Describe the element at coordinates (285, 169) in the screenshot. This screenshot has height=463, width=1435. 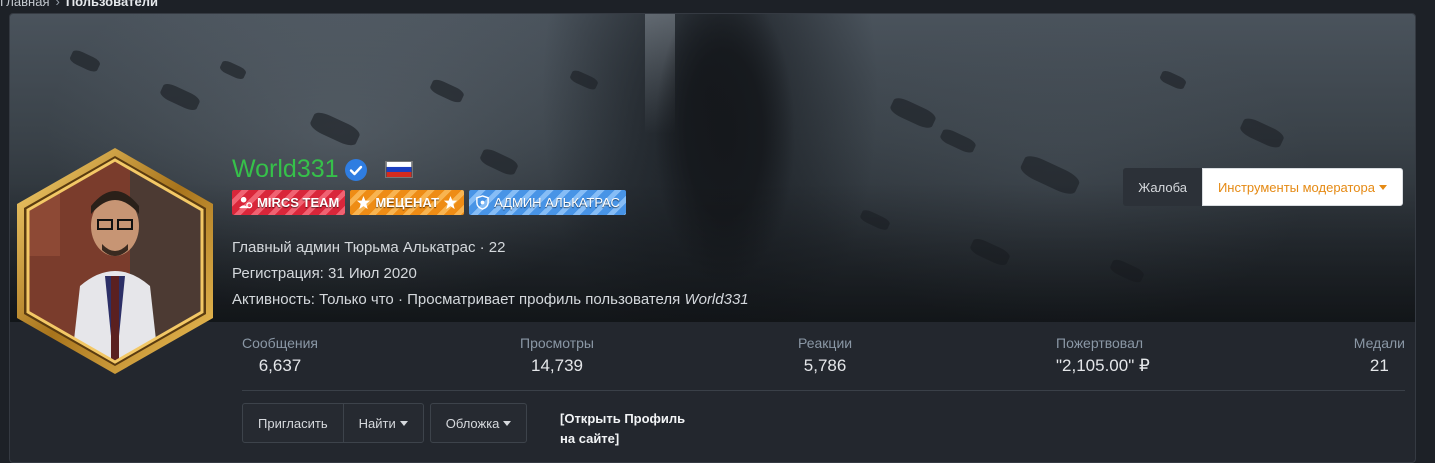
I see `username: World331` at that location.